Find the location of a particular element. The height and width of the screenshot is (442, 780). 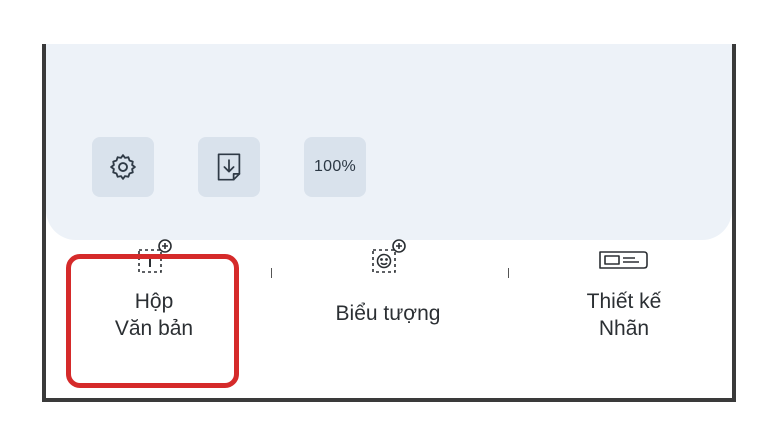

download-page-icon is located at coordinates (229, 167).